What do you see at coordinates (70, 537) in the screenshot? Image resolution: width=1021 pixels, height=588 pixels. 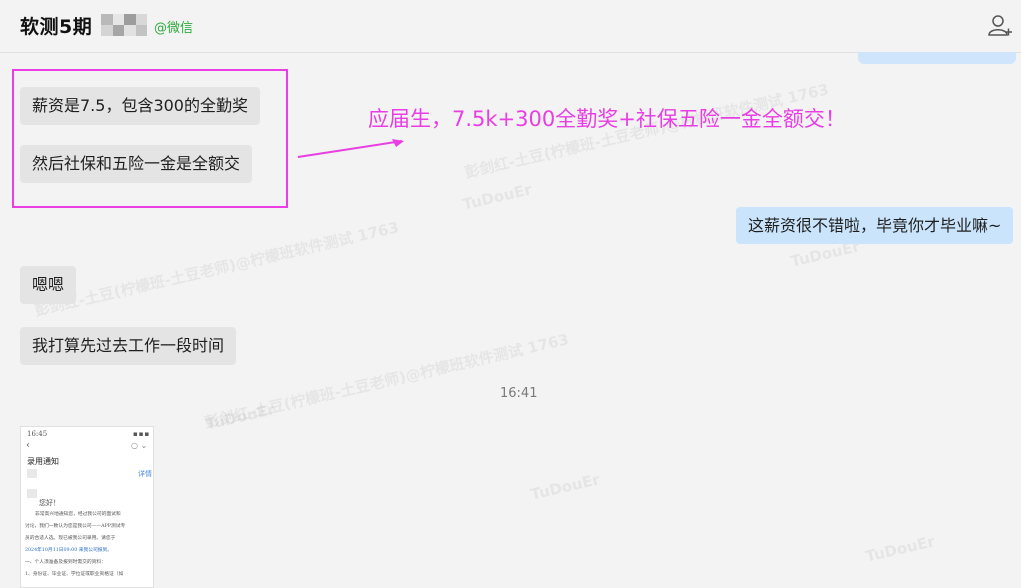 I see `letter-line: 员的合适人选。现已被我公司录用。请您于` at bounding box center [70, 537].